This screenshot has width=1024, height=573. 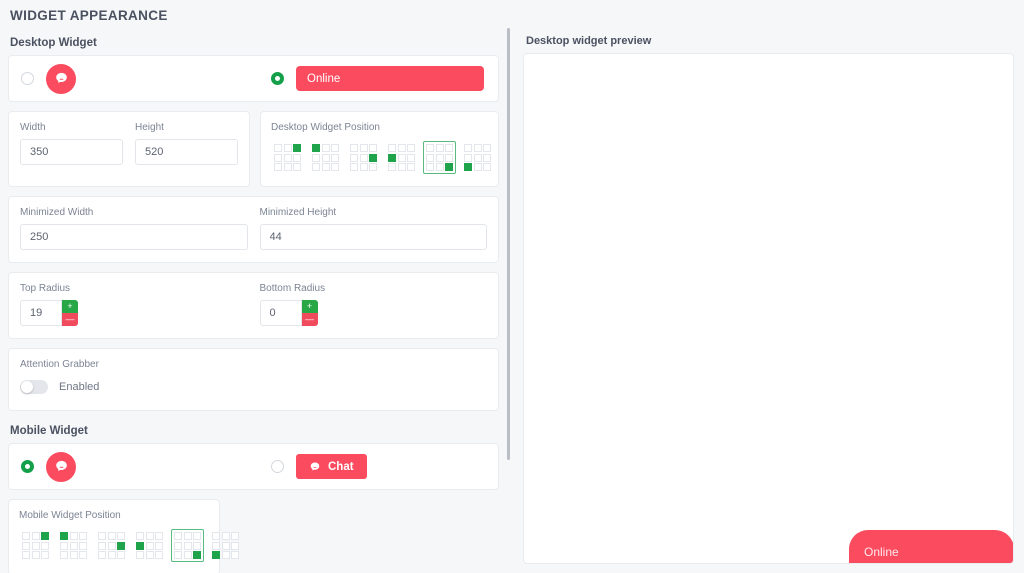 I want to click on bottom-radius-increment-button: +, so click(x=309, y=306).